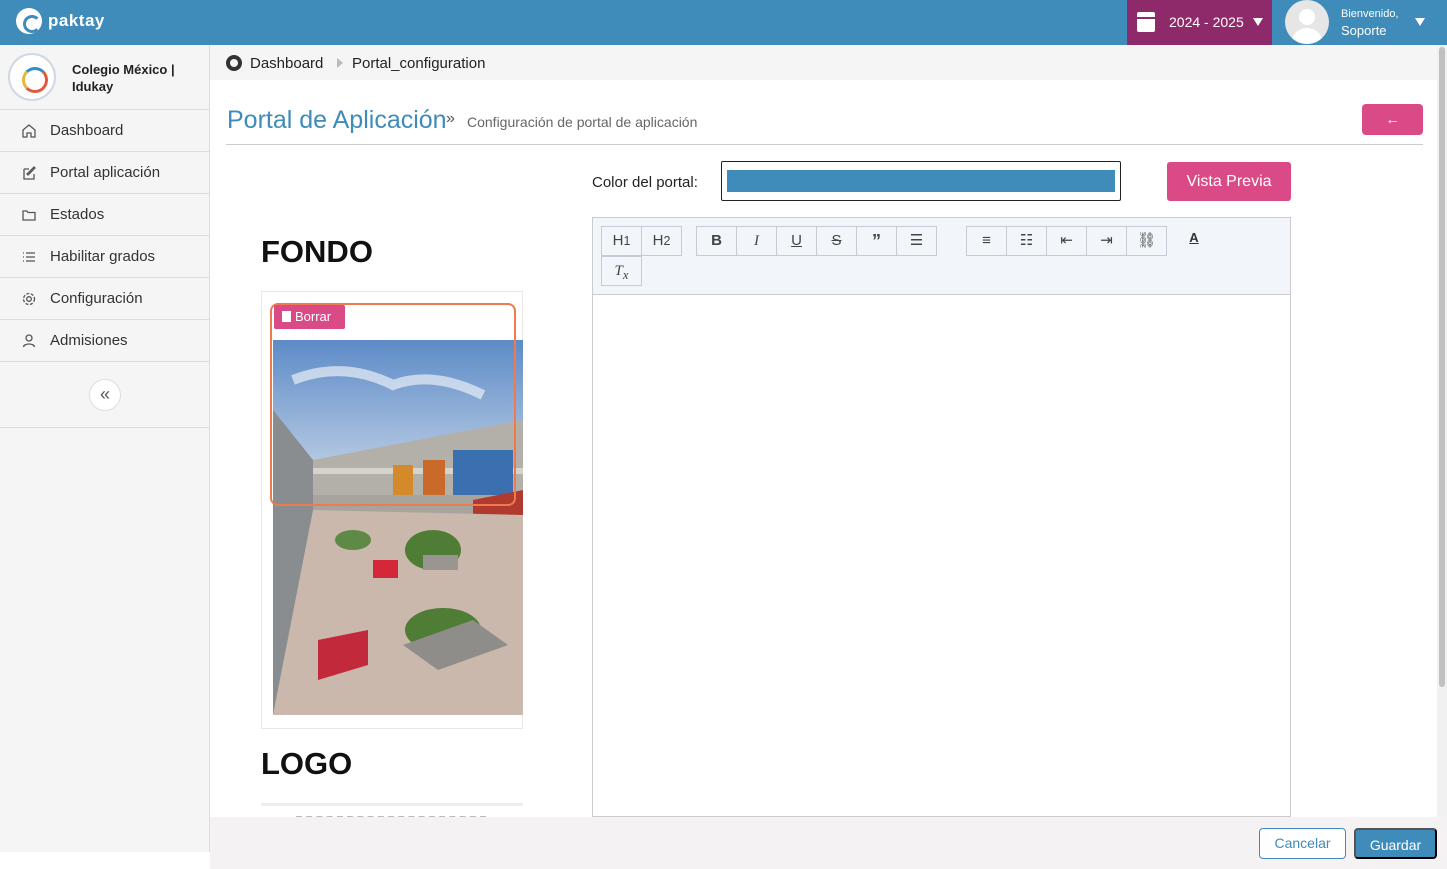 This screenshot has height=869, width=1447. I want to click on breadcrumb-separator-icon, so click(340, 63).